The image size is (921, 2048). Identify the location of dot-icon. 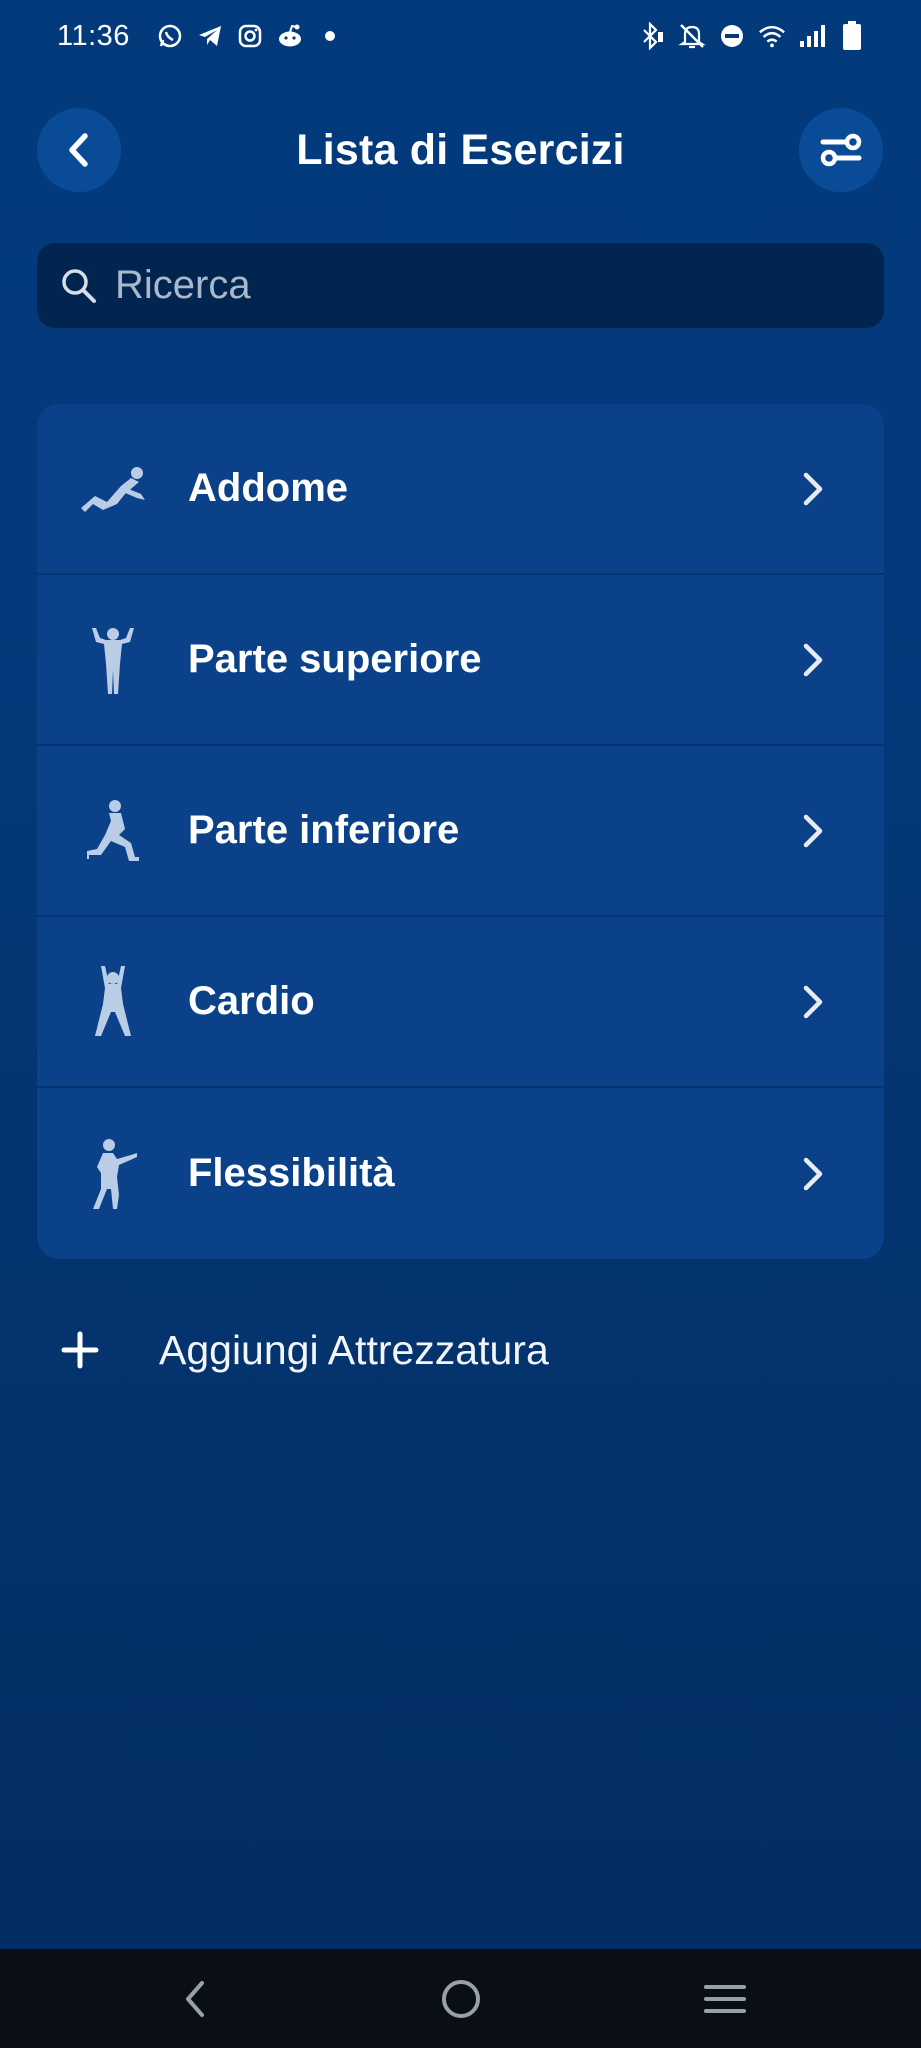
(330, 36).